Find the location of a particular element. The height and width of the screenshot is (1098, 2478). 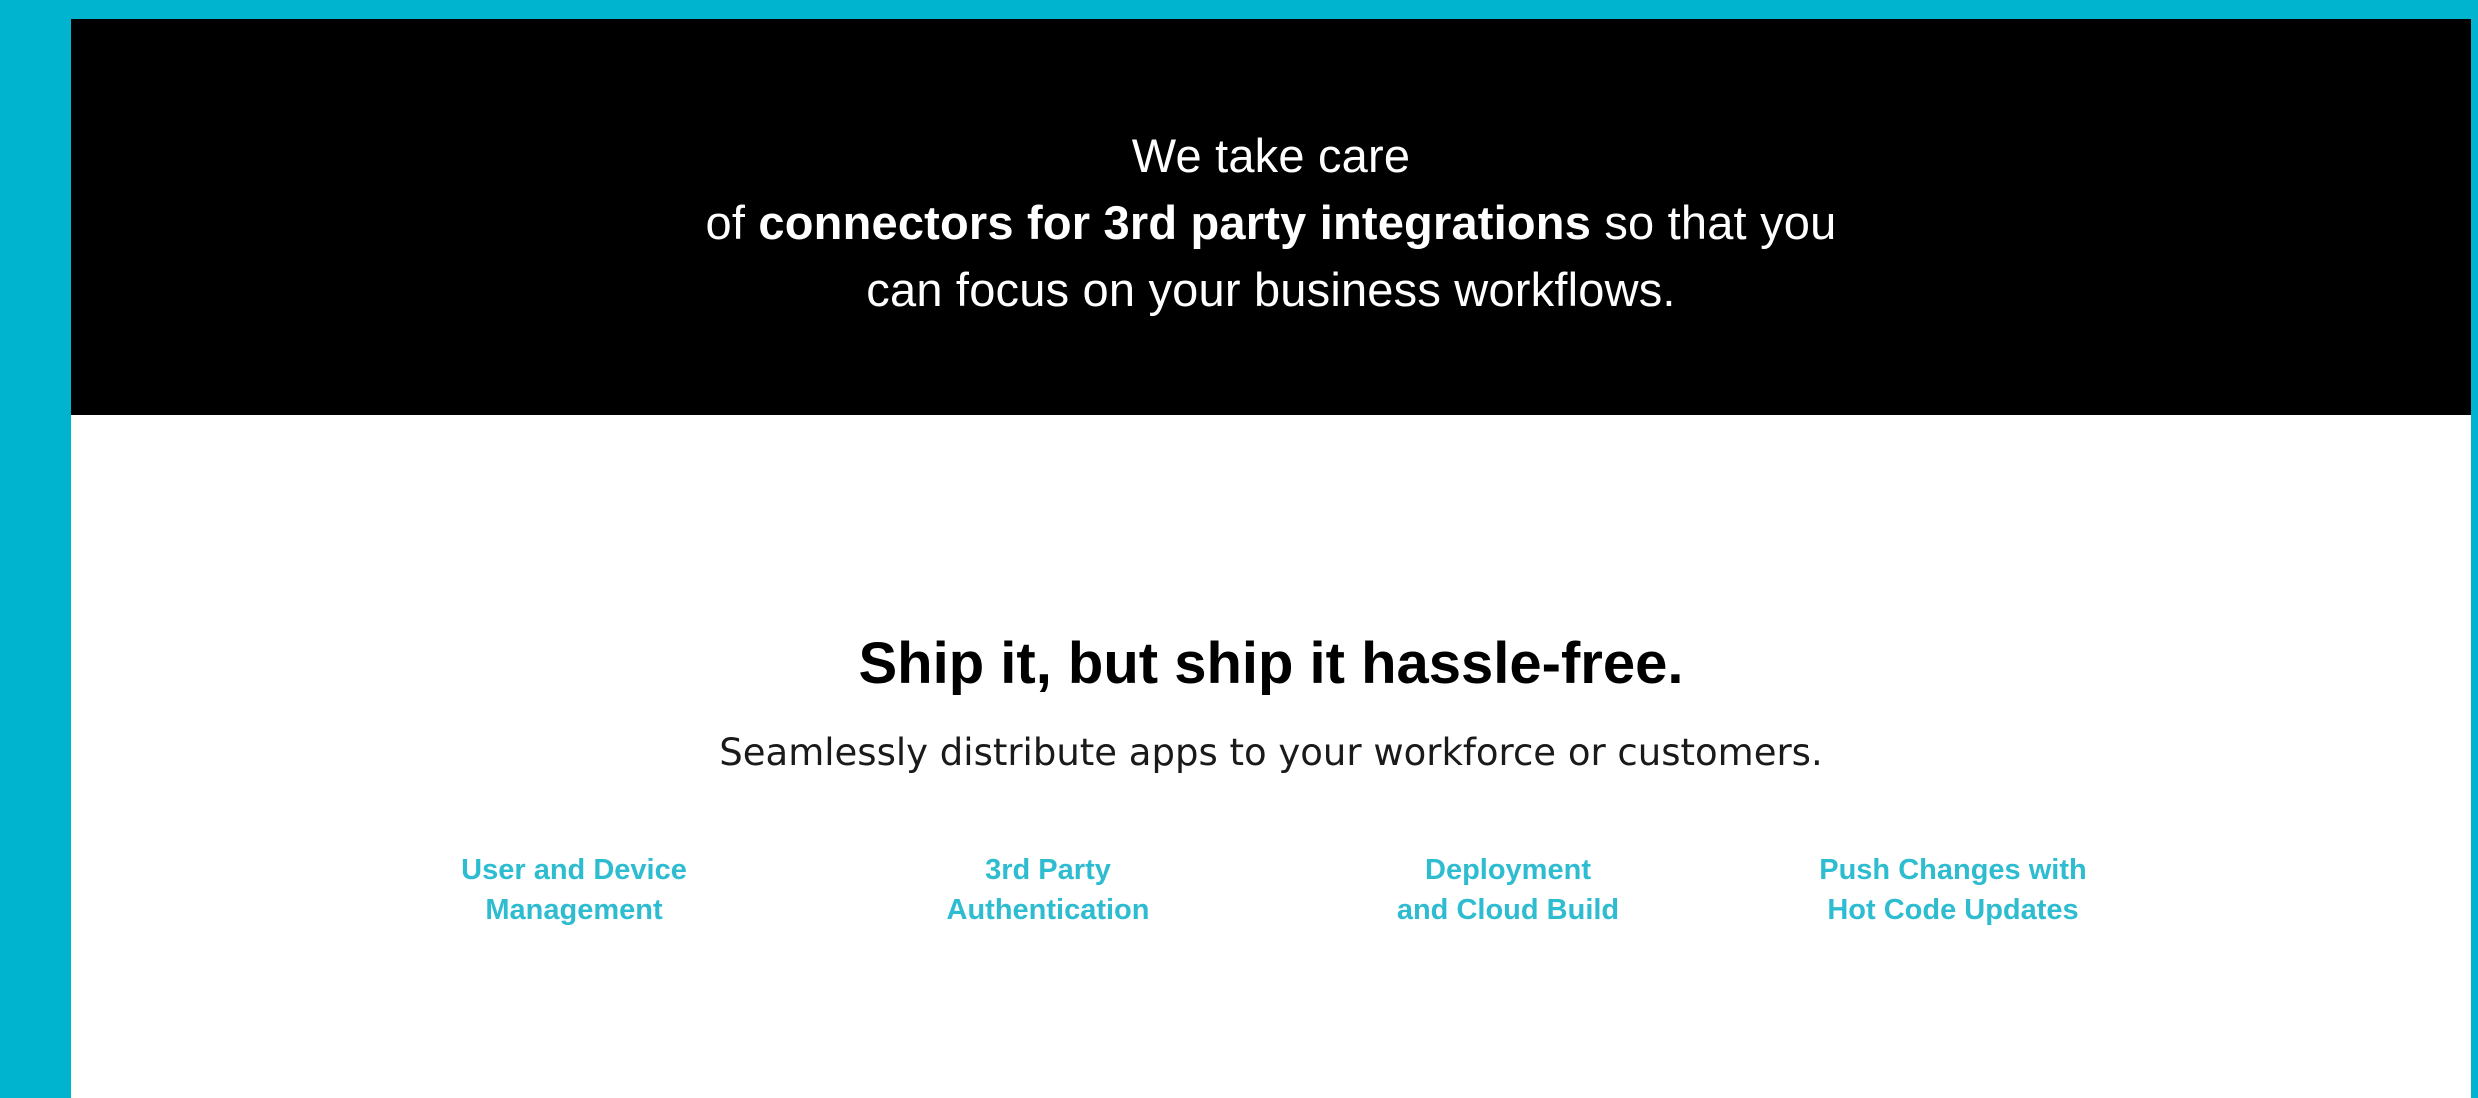

feature-link-line: Hot Code Updates is located at coordinates (1953, 910).